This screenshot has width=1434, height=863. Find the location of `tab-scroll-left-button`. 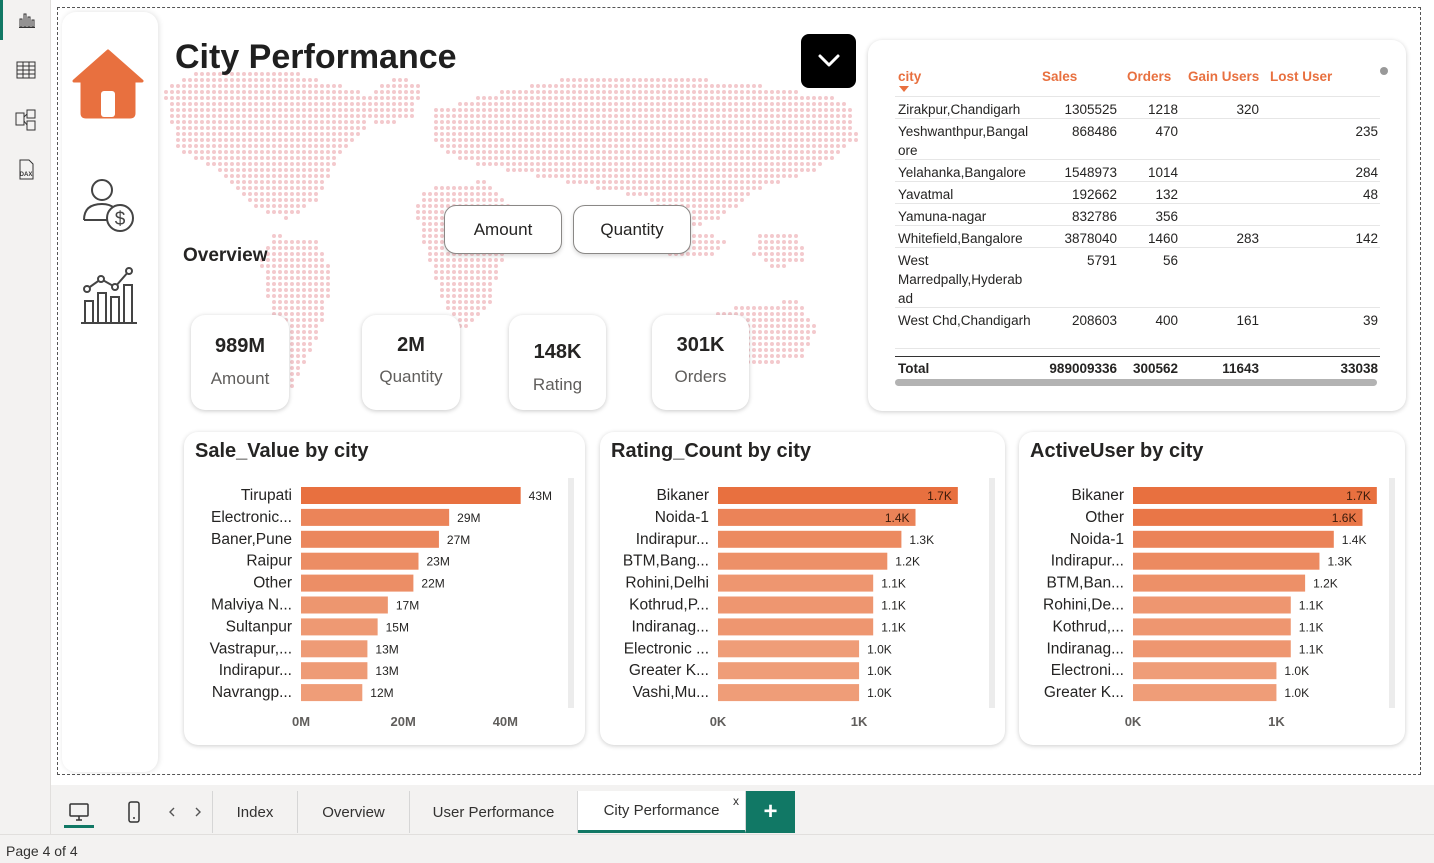

tab-scroll-left-button is located at coordinates (172, 812).